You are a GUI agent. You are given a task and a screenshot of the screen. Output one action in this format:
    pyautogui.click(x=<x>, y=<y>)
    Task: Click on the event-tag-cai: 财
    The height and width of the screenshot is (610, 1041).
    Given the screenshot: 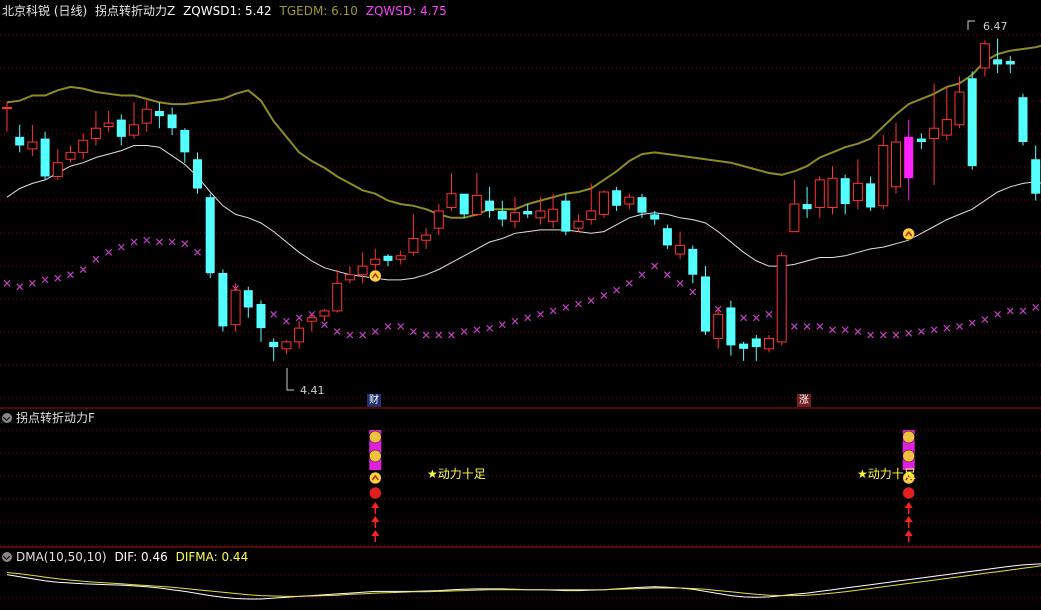 What is the action you would take?
    pyautogui.click(x=374, y=400)
    